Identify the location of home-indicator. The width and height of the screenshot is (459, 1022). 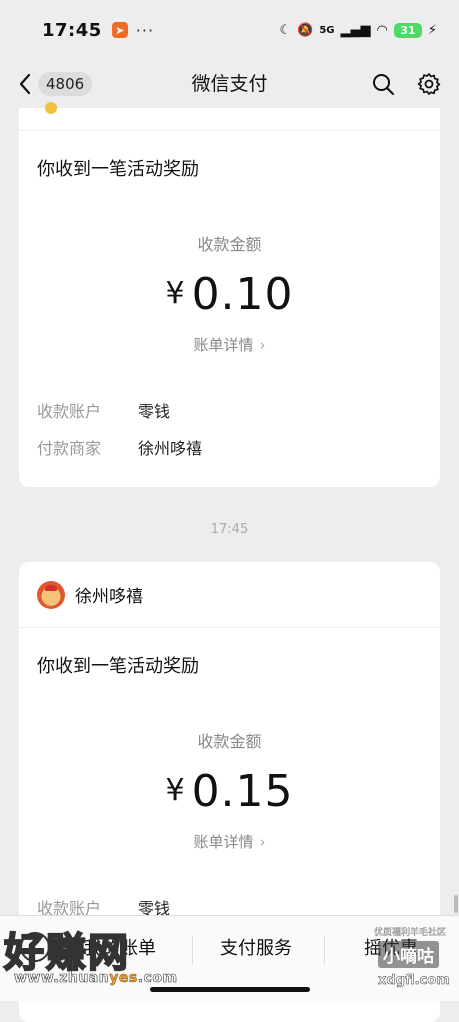
(230, 989).